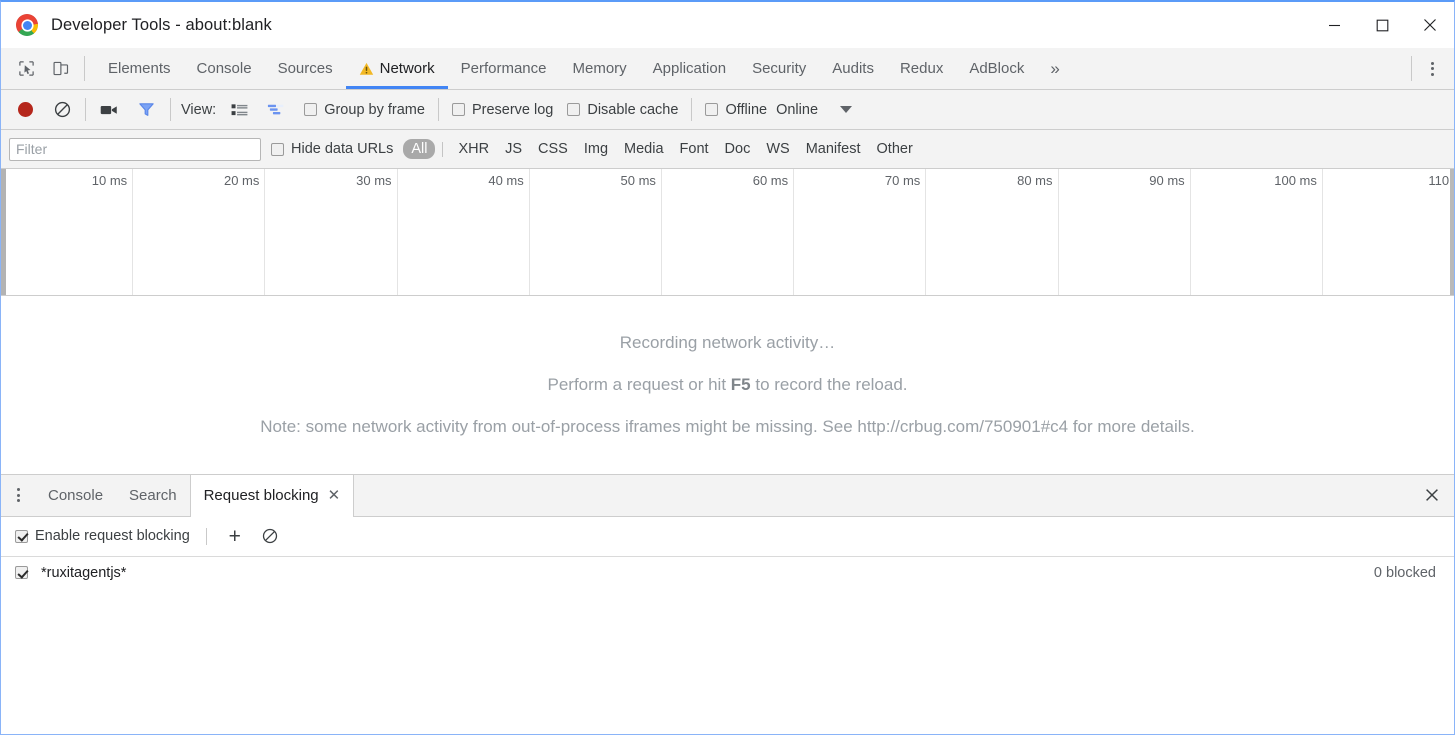 The height and width of the screenshot is (735, 1455). I want to click on timeline-tick-label: 40 ms, so click(506, 180).